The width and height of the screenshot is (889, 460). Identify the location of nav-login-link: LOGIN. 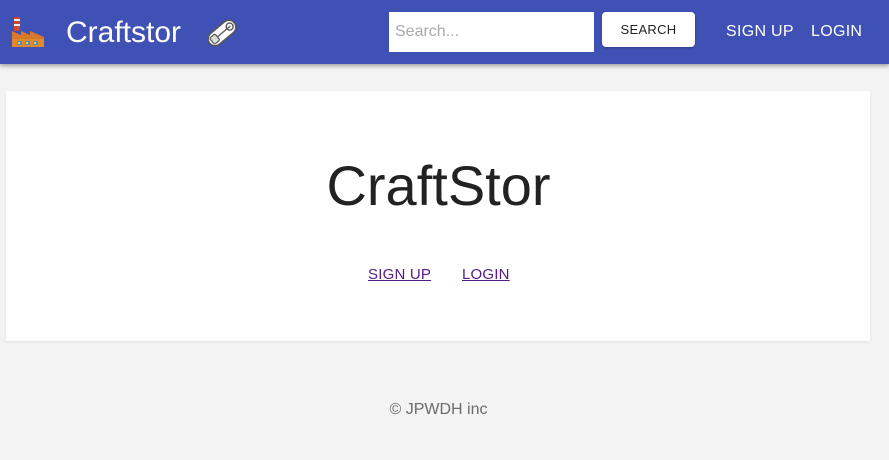
(836, 32).